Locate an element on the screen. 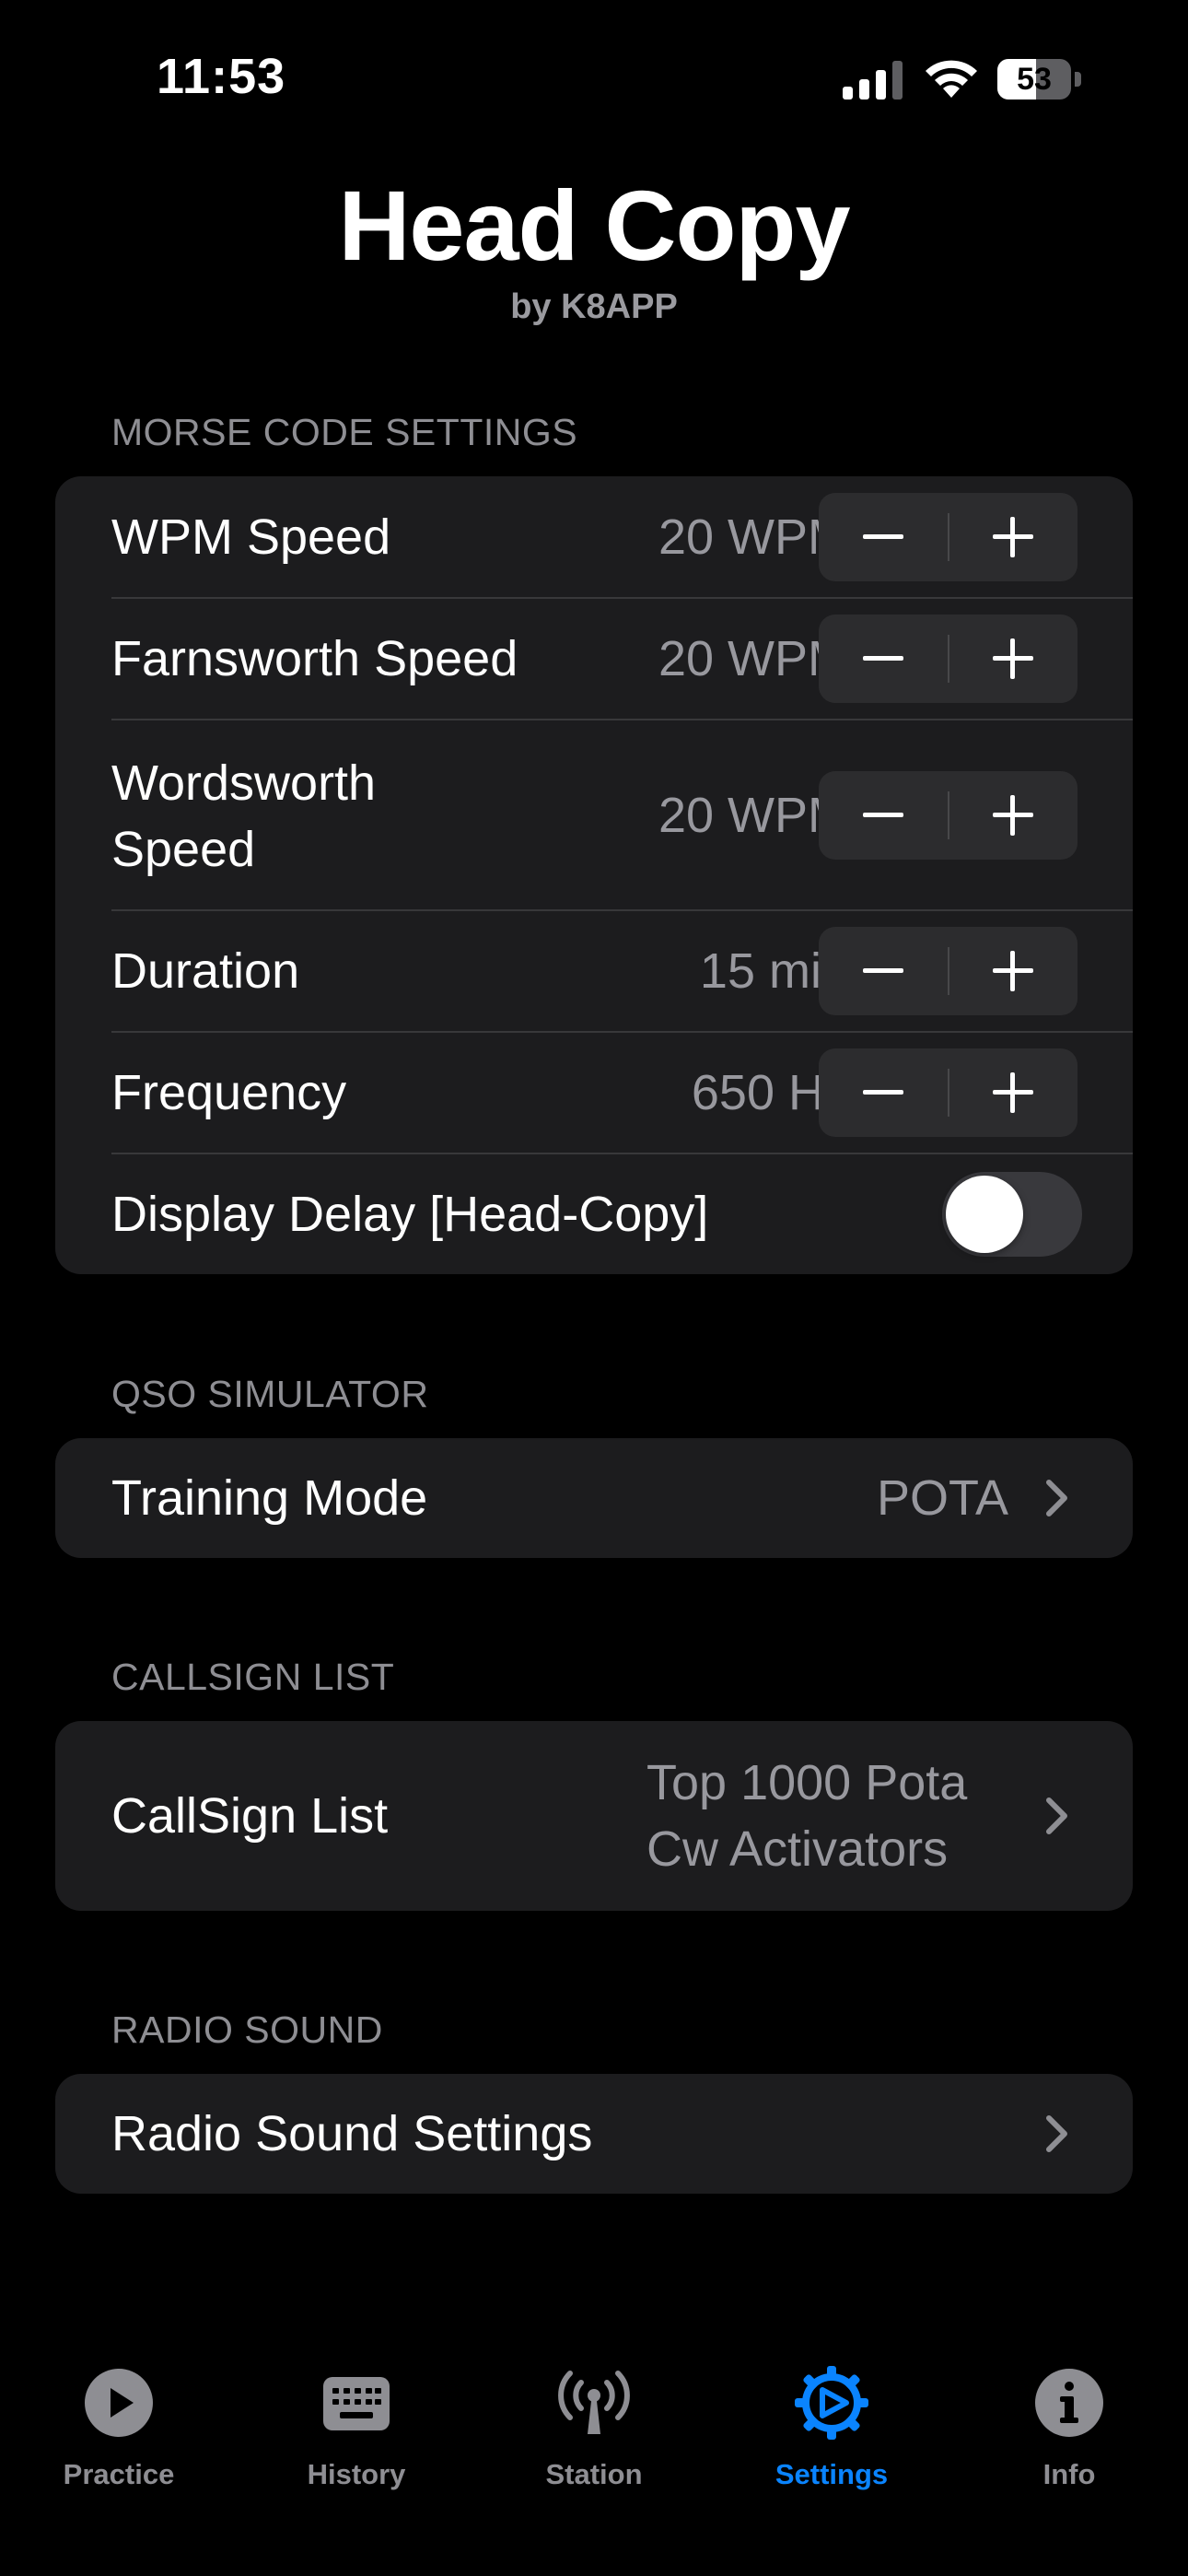 This screenshot has height=2576, width=1188. display-delay-row: Display Delay [Head-Copy] is located at coordinates (594, 1214).